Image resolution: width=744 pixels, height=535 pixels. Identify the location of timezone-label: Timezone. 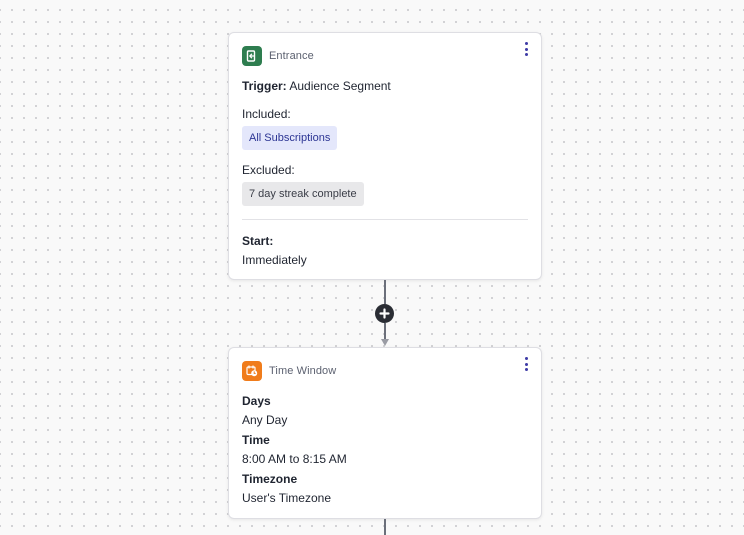
(270, 479).